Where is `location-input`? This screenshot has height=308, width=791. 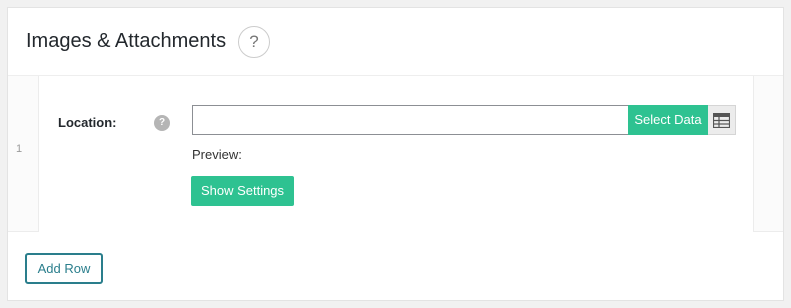 location-input is located at coordinates (410, 120).